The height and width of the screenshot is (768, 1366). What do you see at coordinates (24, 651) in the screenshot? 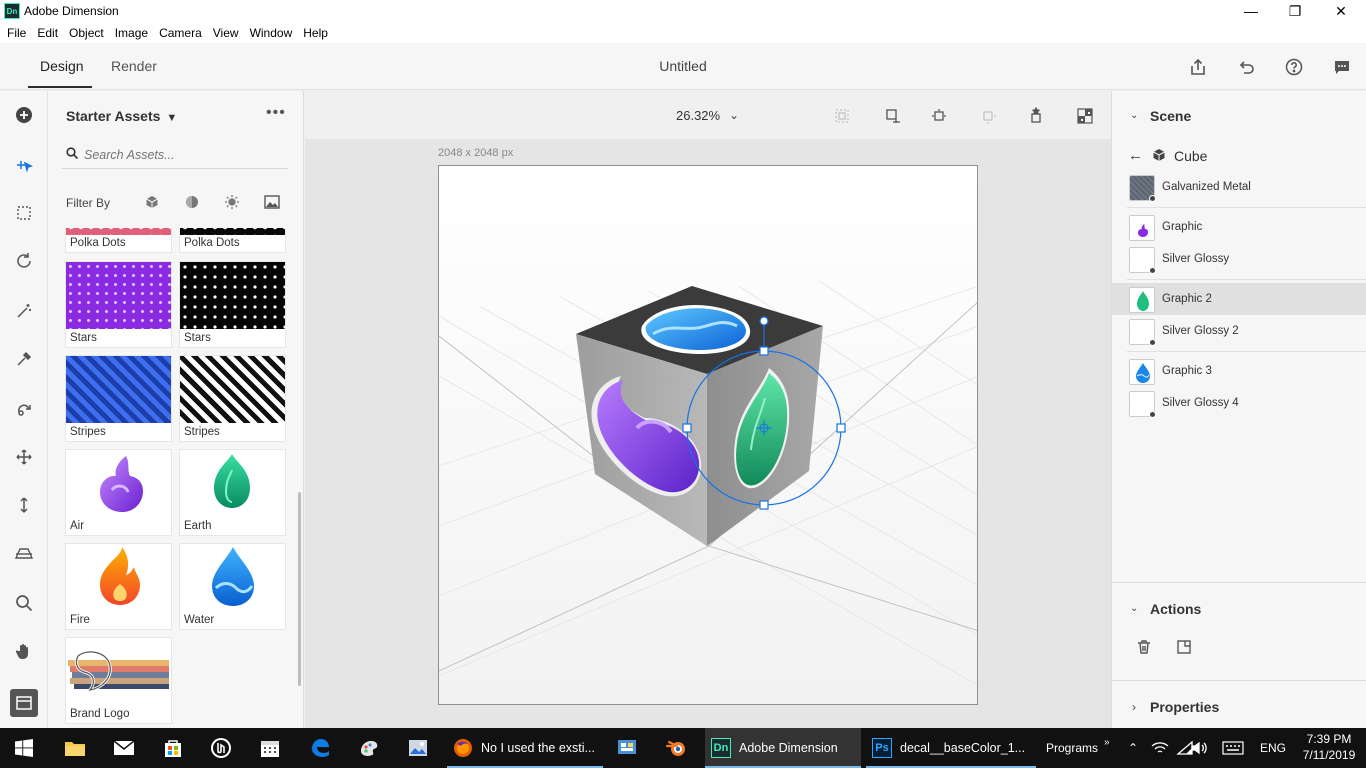
I see `hand-tool-icon` at bounding box center [24, 651].